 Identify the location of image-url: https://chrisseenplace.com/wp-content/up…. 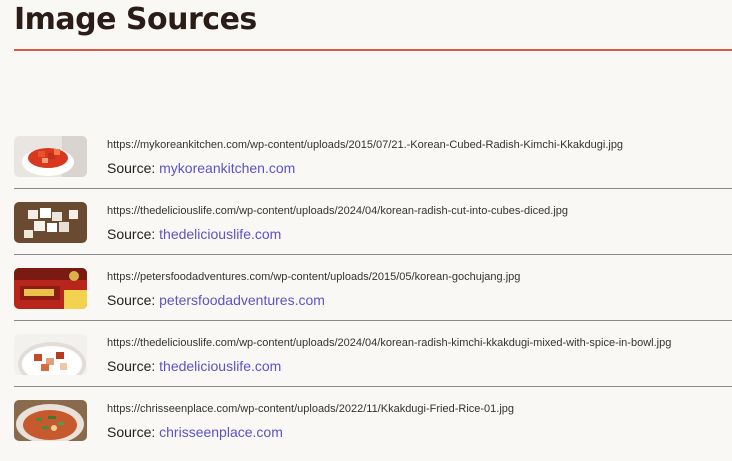
(311, 409).